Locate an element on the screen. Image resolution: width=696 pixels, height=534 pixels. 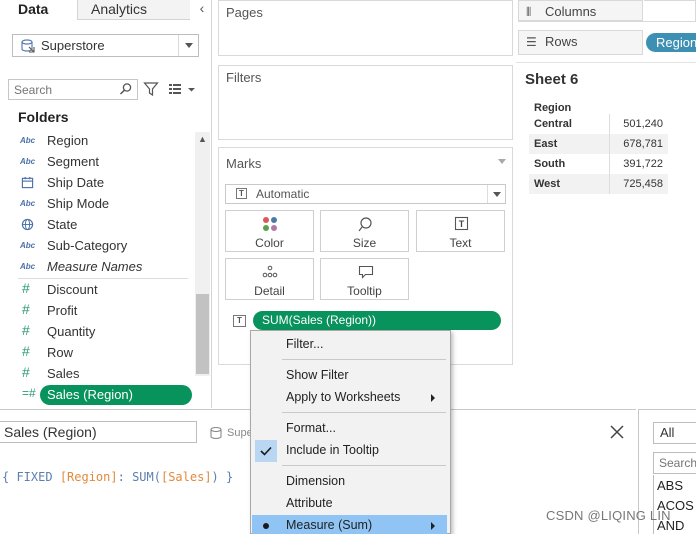
field-quantity: # Quantity is located at coordinates (104, 332).